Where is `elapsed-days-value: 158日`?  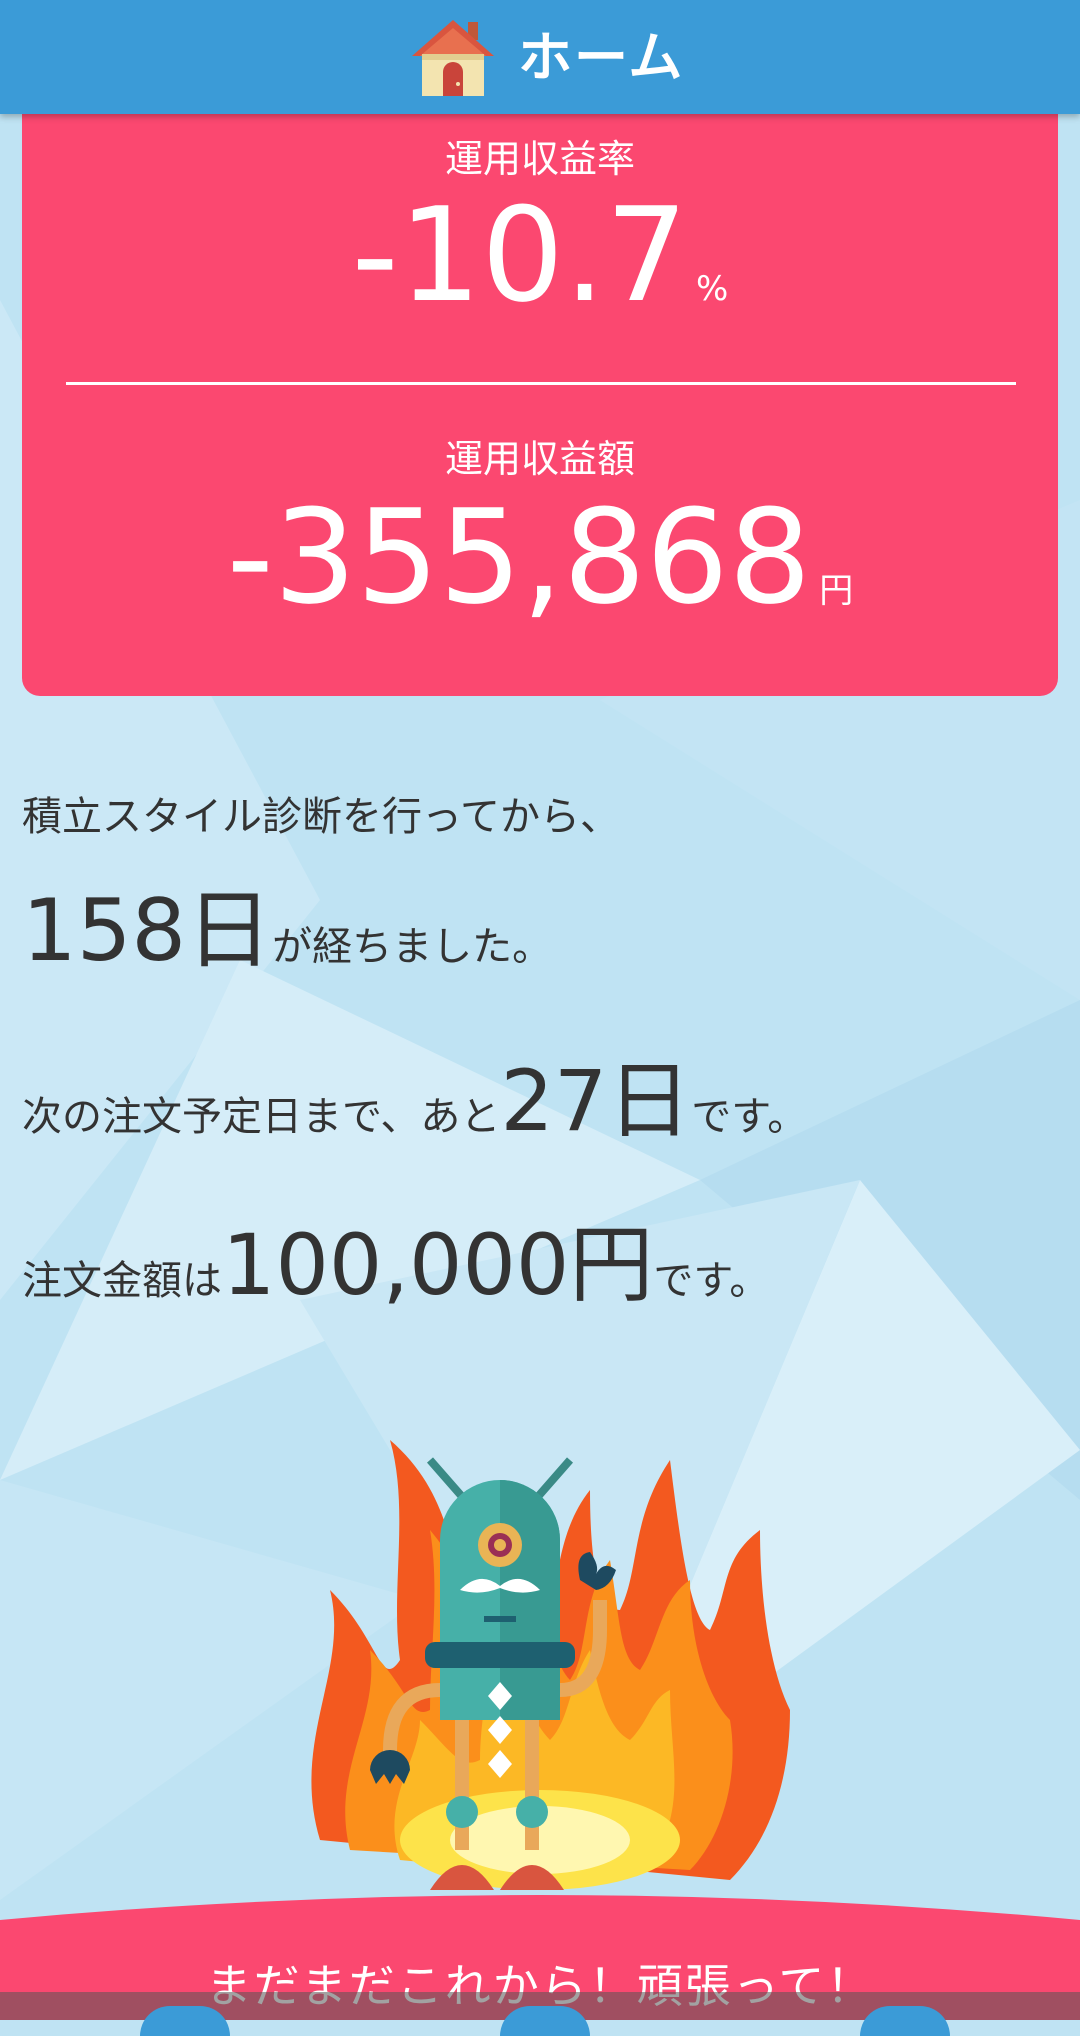 elapsed-days-value: 158日 is located at coordinates (147, 931).